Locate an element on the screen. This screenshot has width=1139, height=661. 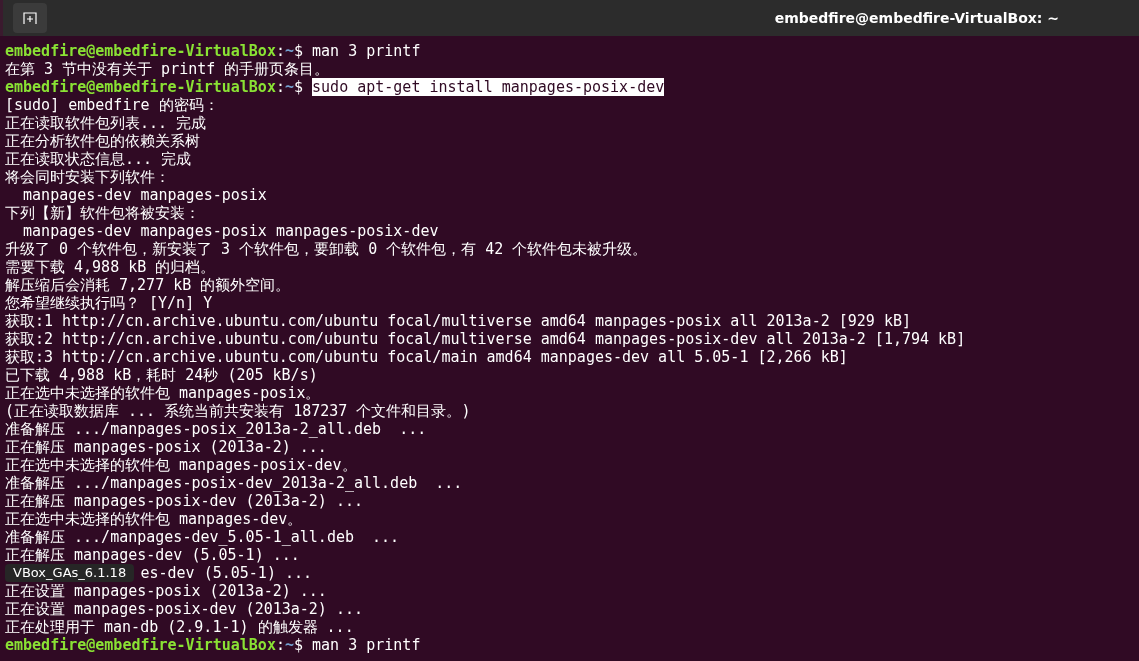
output-line: 获取:3 http://cn.archive.ubuntu.com/ubuntu focal/main amd64 manpages-dev all 5.05-1 [2,266 kB] is located at coordinates (426, 357).